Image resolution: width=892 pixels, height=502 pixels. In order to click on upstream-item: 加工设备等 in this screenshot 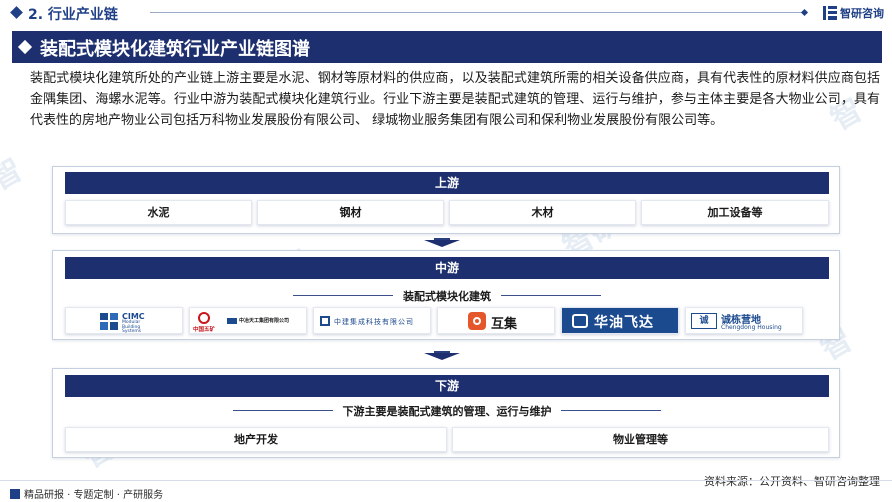, I will do `click(735, 212)`.